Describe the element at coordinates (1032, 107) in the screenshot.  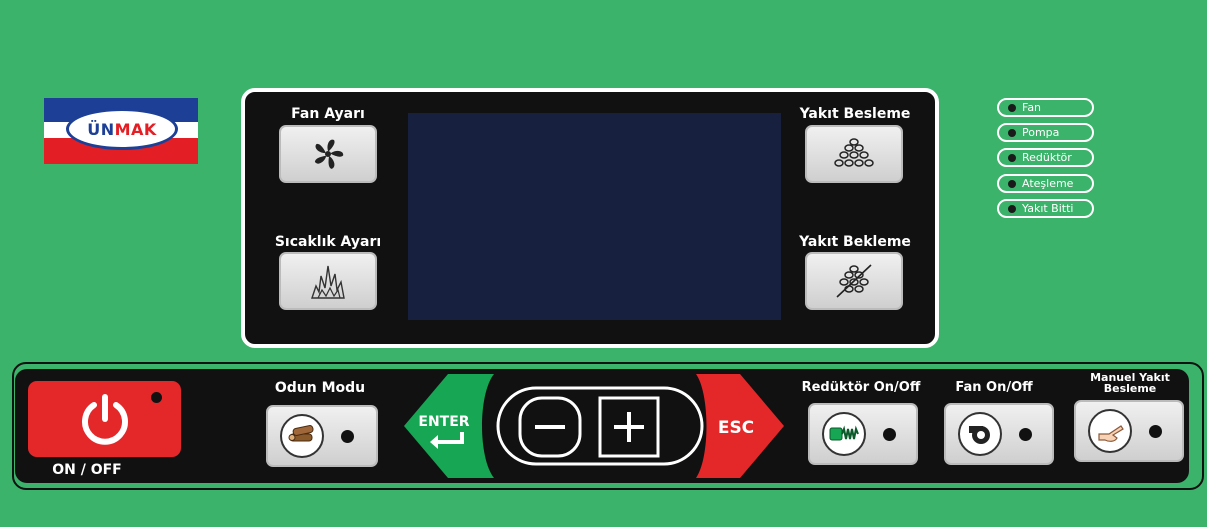
I see `indicator-label: Fan` at that location.